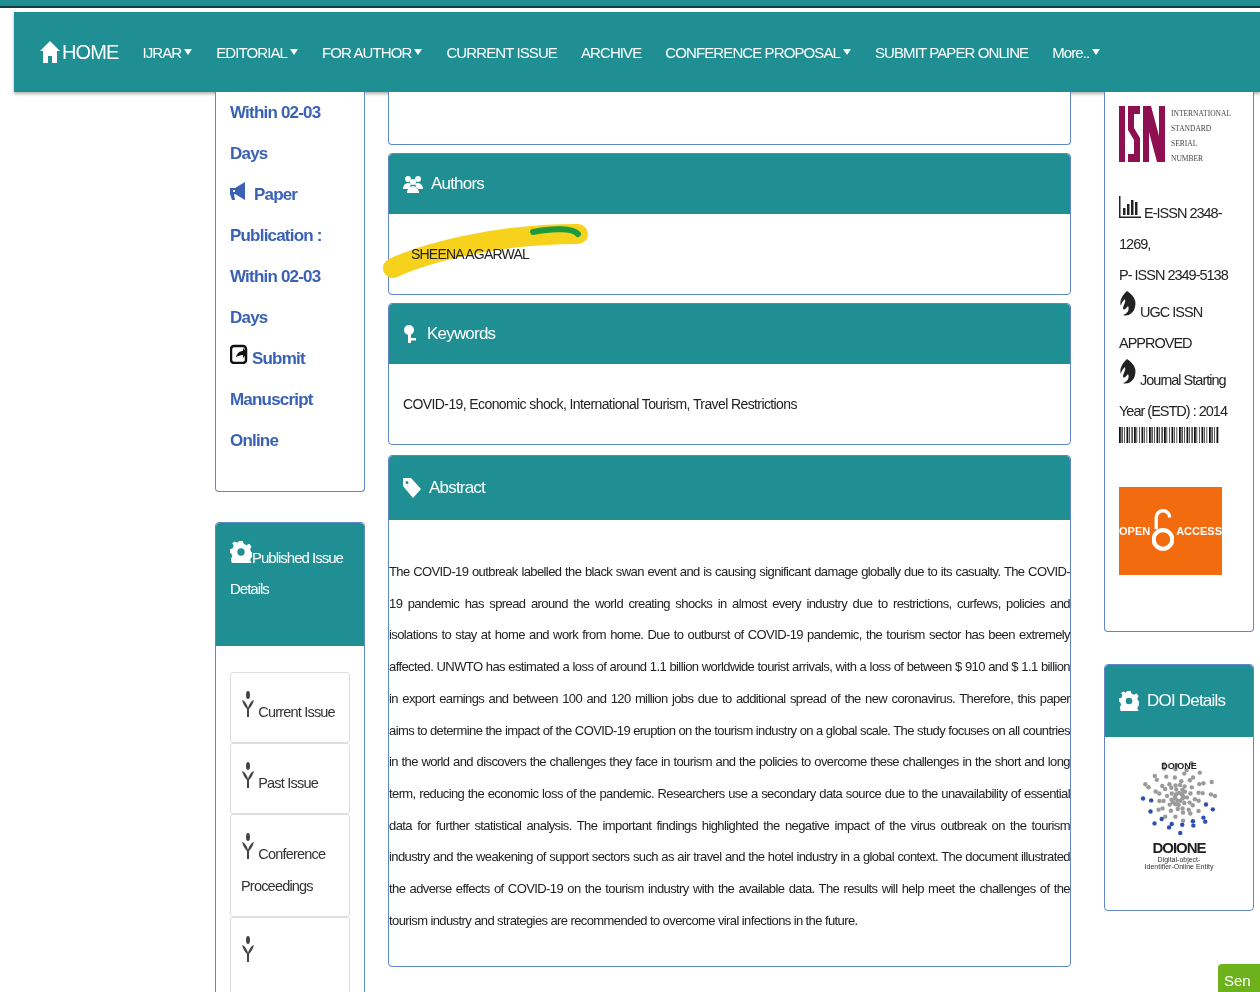  What do you see at coordinates (290, 707) in the screenshot?
I see `issue-link: Current Issue` at bounding box center [290, 707].